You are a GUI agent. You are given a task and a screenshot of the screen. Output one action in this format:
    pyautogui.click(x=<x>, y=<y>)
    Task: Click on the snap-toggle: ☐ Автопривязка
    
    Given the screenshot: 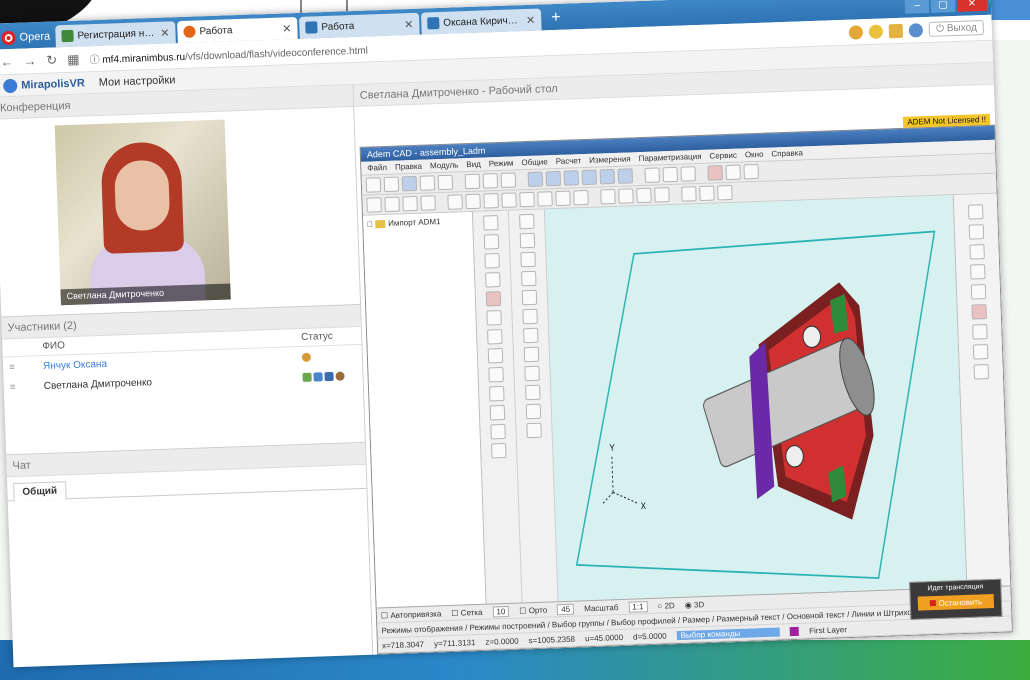 What is the action you would take?
    pyautogui.click(x=411, y=614)
    